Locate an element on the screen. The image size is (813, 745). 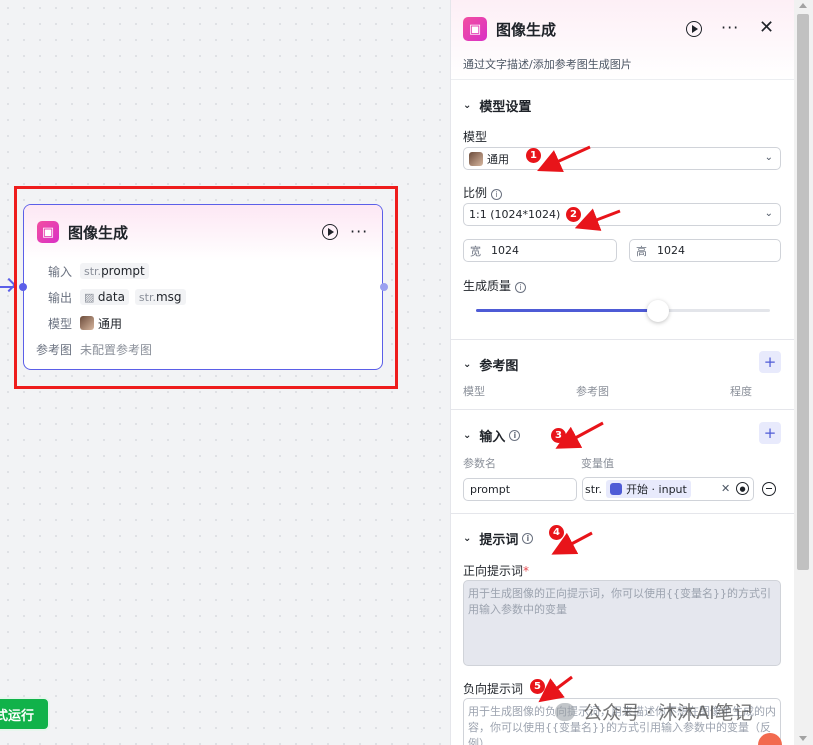
ratio-select-value: 1:1 (1024*1024) is located at coordinates (515, 214).